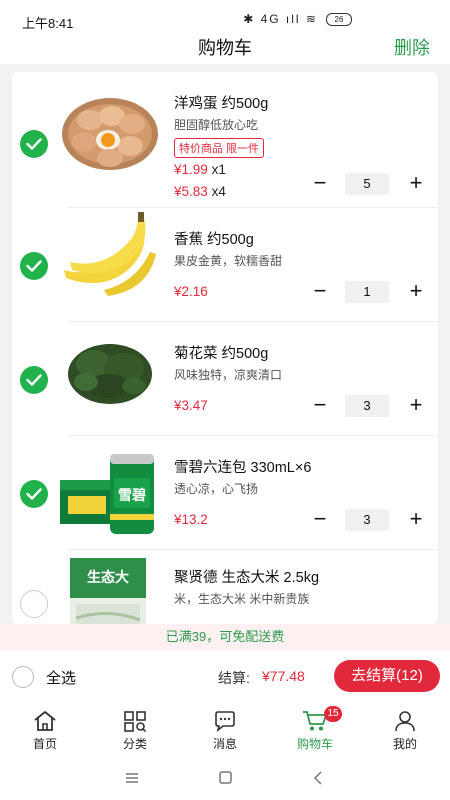 The image size is (450, 800). I want to click on select-all-checkbox, so click(23, 677).